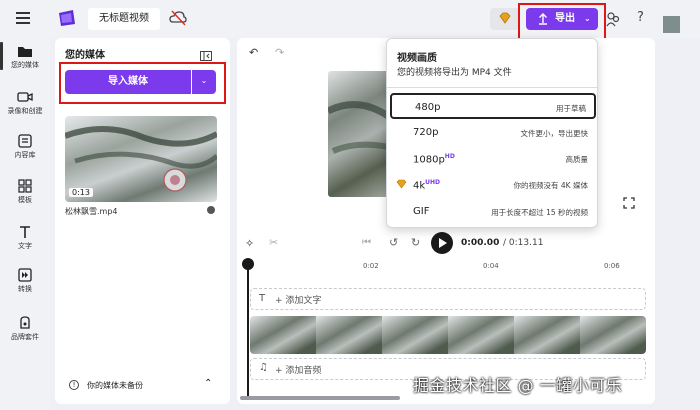 Image resolution: width=700 pixels, height=410 pixels. What do you see at coordinates (178, 20) in the screenshot?
I see `cloud-sync-off-icon` at bounding box center [178, 20].